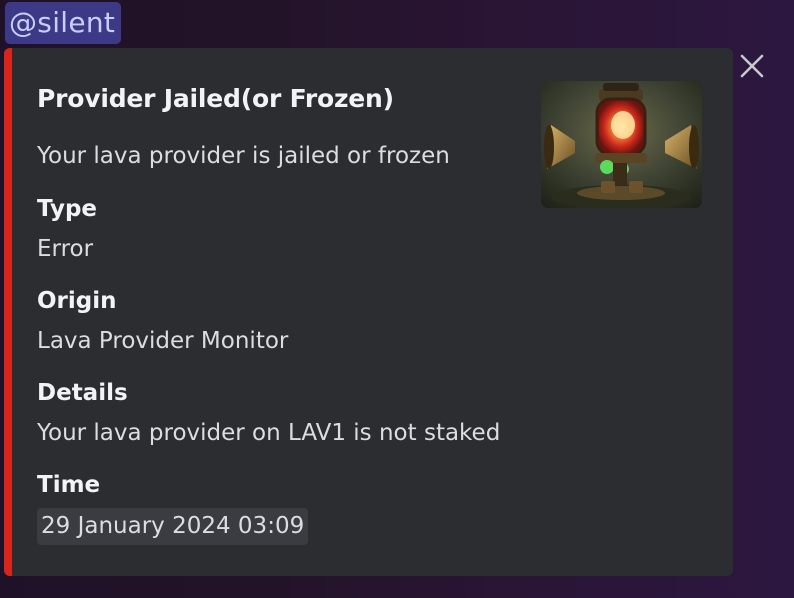 The height and width of the screenshot is (598, 794). Describe the element at coordinates (82, 393) in the screenshot. I see `field-name-details: Details` at that location.